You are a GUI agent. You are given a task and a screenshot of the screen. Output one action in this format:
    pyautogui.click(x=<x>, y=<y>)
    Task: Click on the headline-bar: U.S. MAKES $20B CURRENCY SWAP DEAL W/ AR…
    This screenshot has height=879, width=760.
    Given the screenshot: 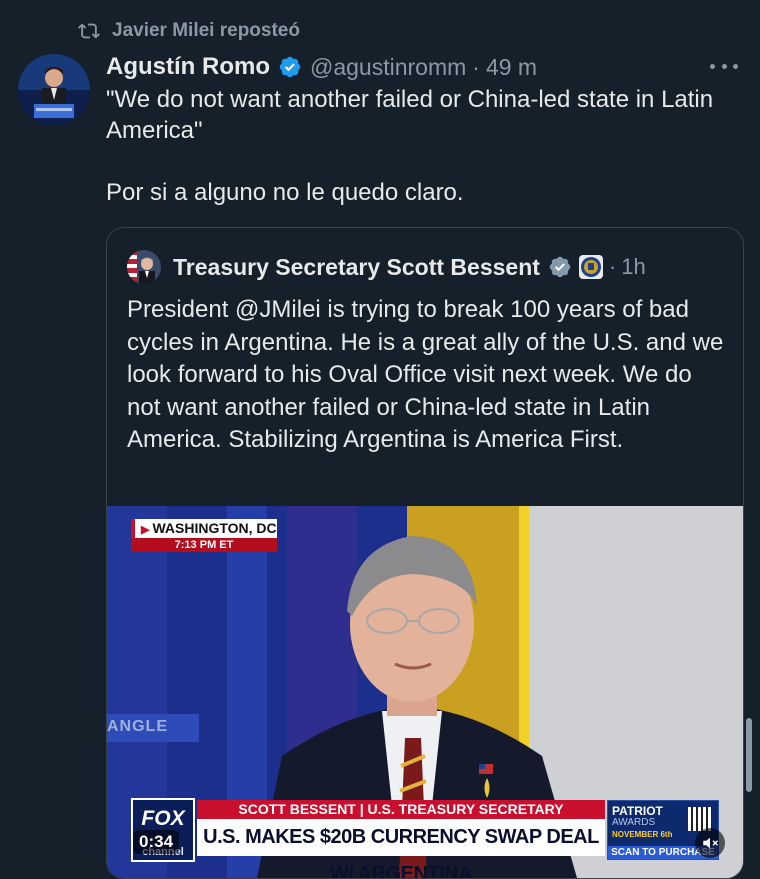 What is the action you would take?
    pyautogui.click(x=401, y=848)
    